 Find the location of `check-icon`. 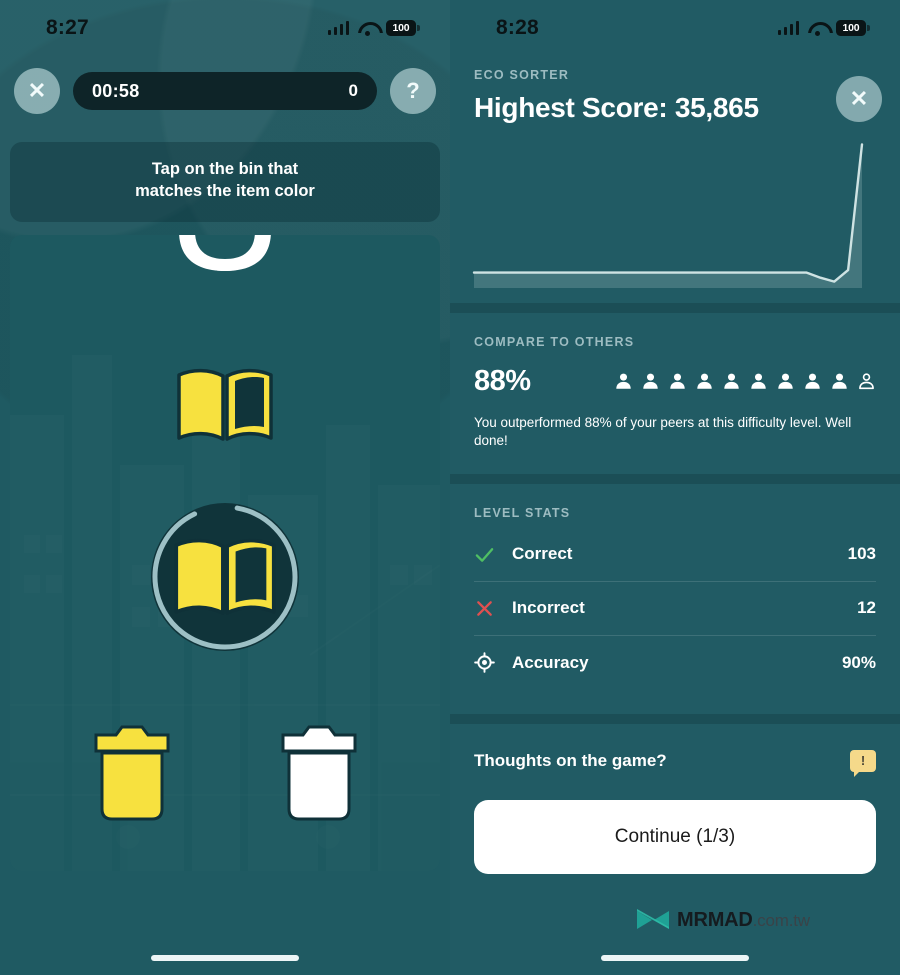

check-icon is located at coordinates (484, 554).